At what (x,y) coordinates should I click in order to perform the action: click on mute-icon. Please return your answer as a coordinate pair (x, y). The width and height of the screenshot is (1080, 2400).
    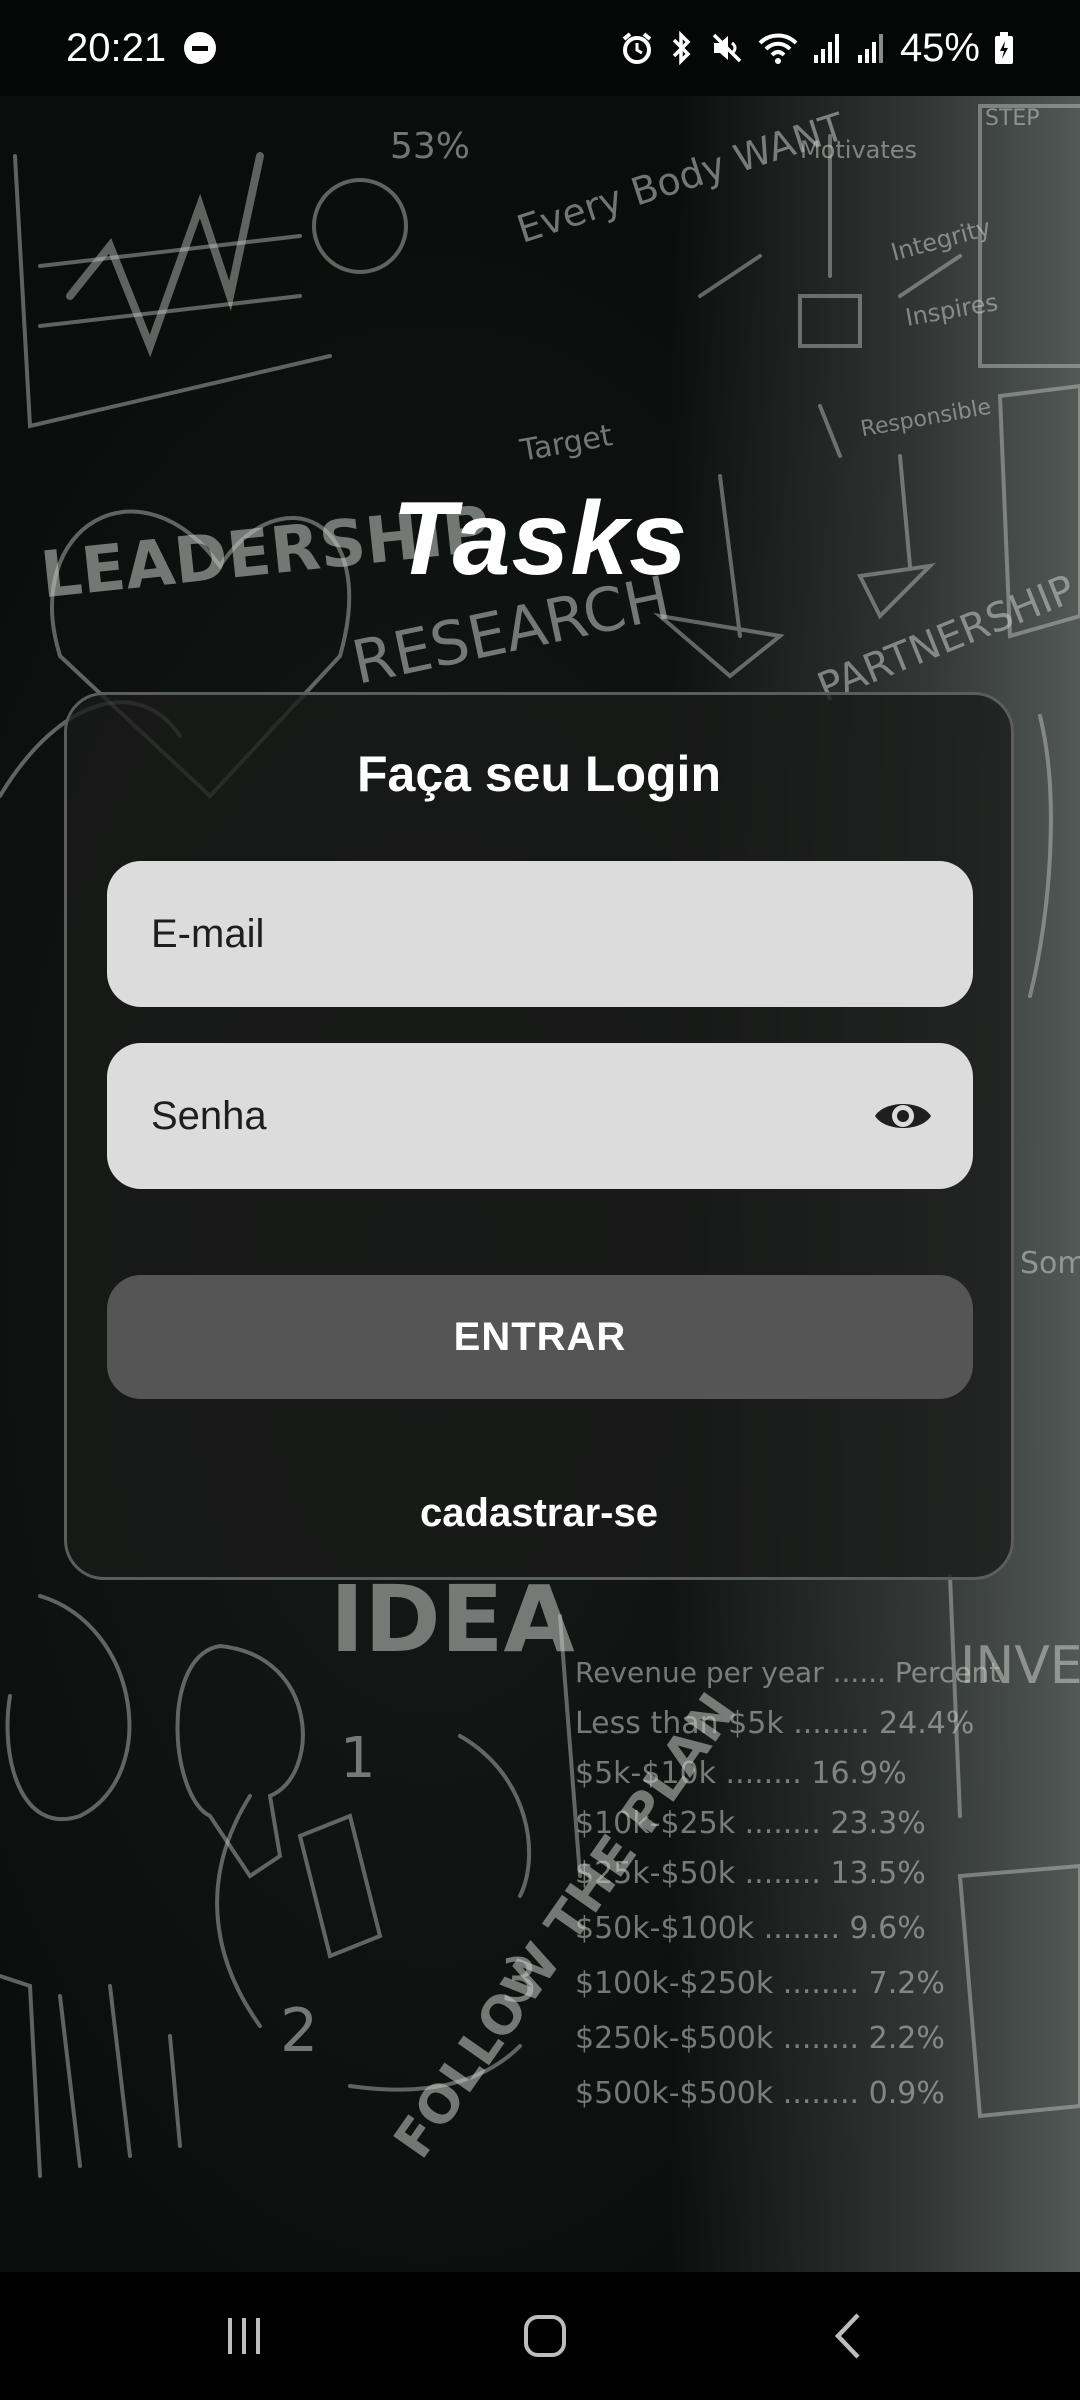
    Looking at the image, I should click on (727, 48).